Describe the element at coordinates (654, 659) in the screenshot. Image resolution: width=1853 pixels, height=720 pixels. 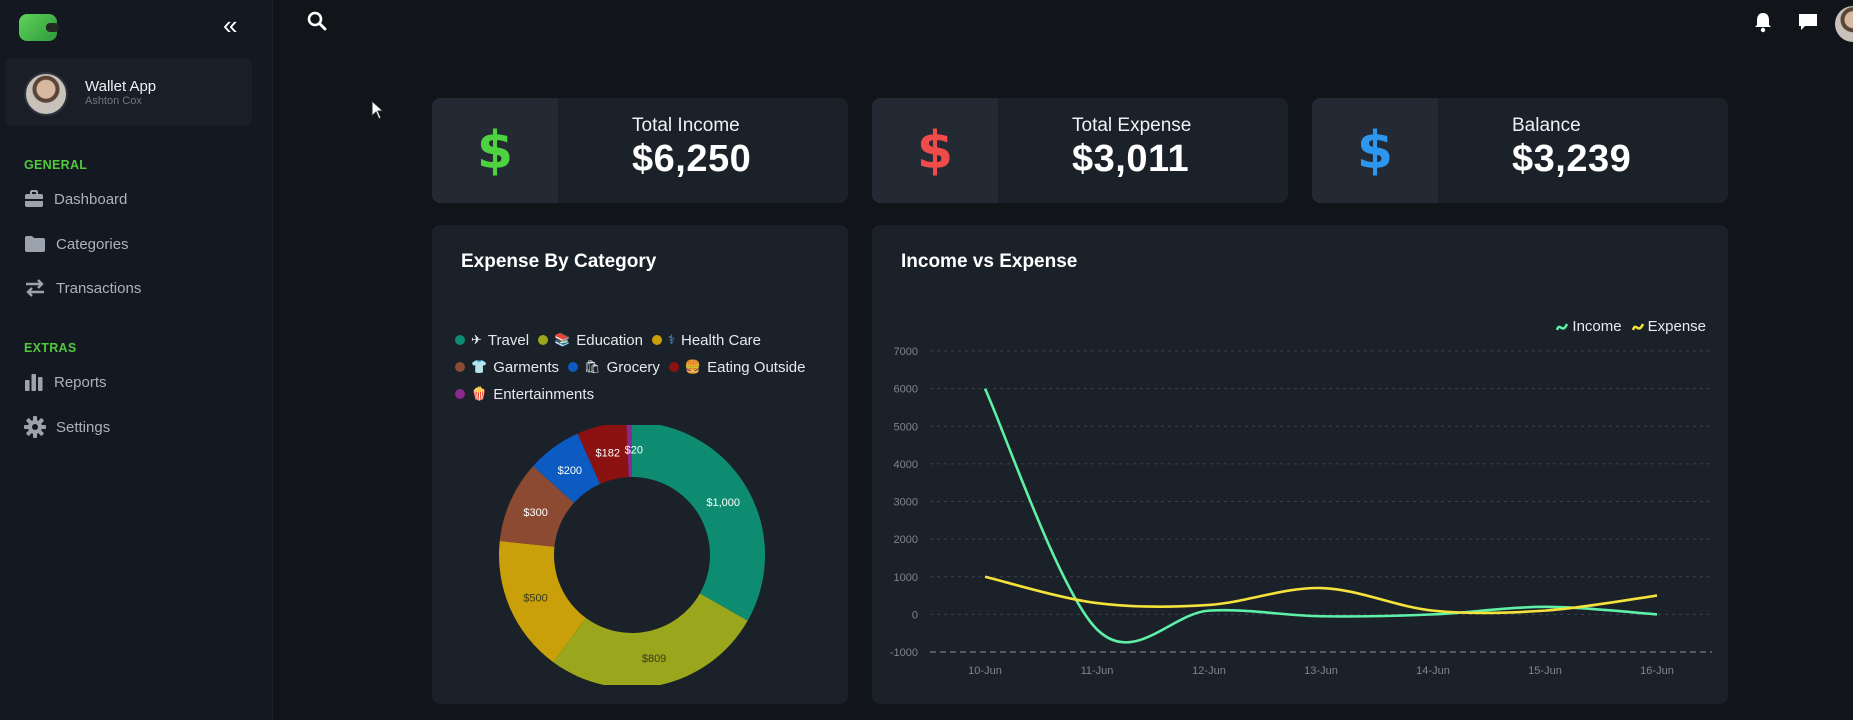
I see `data-label: $809` at that location.